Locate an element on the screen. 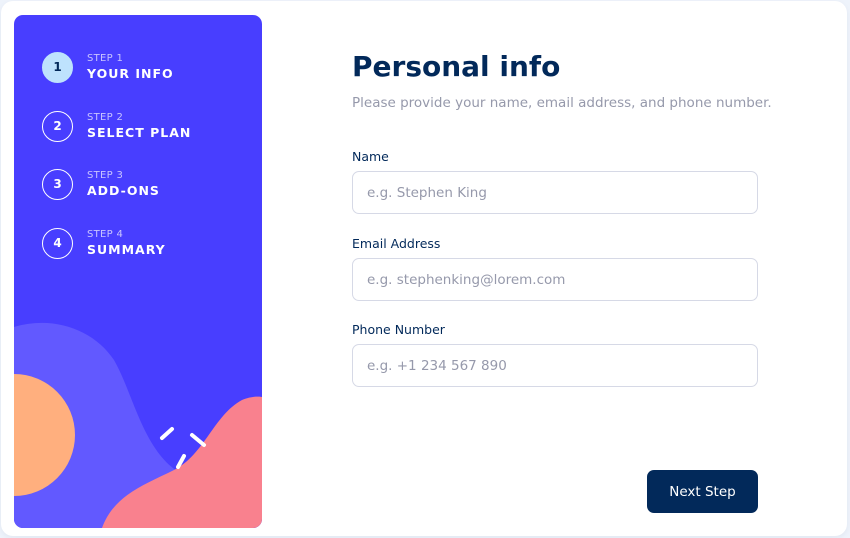 The image size is (850, 538). step-number-badge: 4 is located at coordinates (57, 243).